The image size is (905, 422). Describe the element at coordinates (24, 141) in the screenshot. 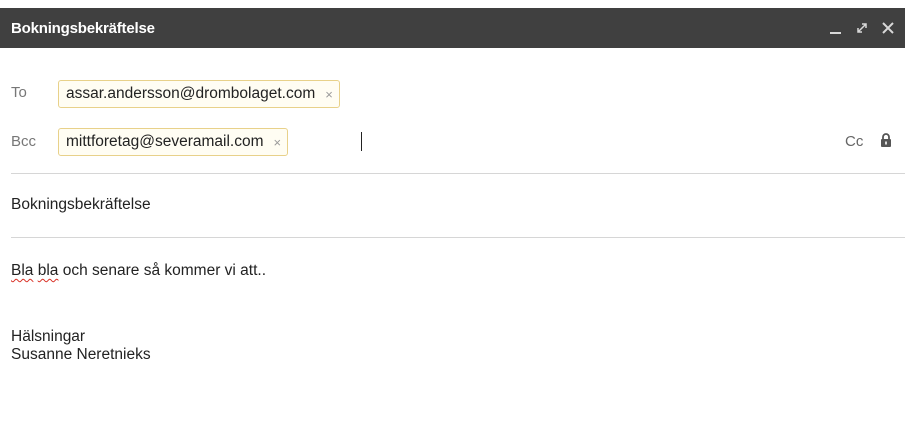

I see `bcc-label: Bcc` at that location.